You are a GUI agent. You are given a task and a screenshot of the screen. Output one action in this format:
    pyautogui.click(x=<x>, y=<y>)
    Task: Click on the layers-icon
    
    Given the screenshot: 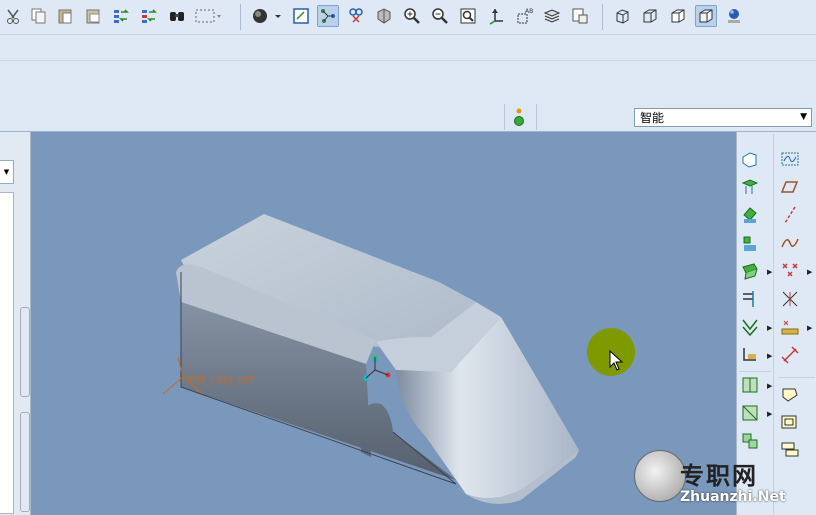 What is the action you would take?
    pyautogui.click(x=552, y=16)
    